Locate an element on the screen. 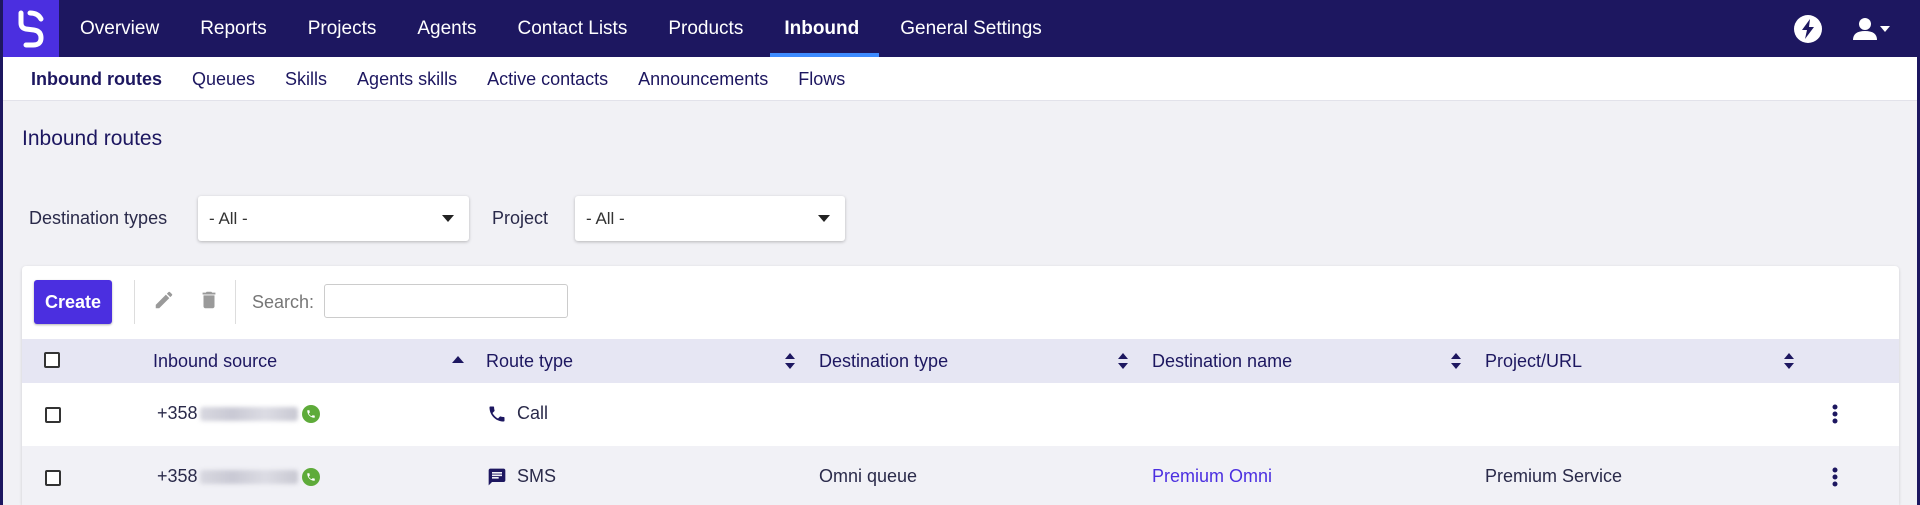 The height and width of the screenshot is (505, 1920). nav-general-settings: General Settings is located at coordinates (981, 28).